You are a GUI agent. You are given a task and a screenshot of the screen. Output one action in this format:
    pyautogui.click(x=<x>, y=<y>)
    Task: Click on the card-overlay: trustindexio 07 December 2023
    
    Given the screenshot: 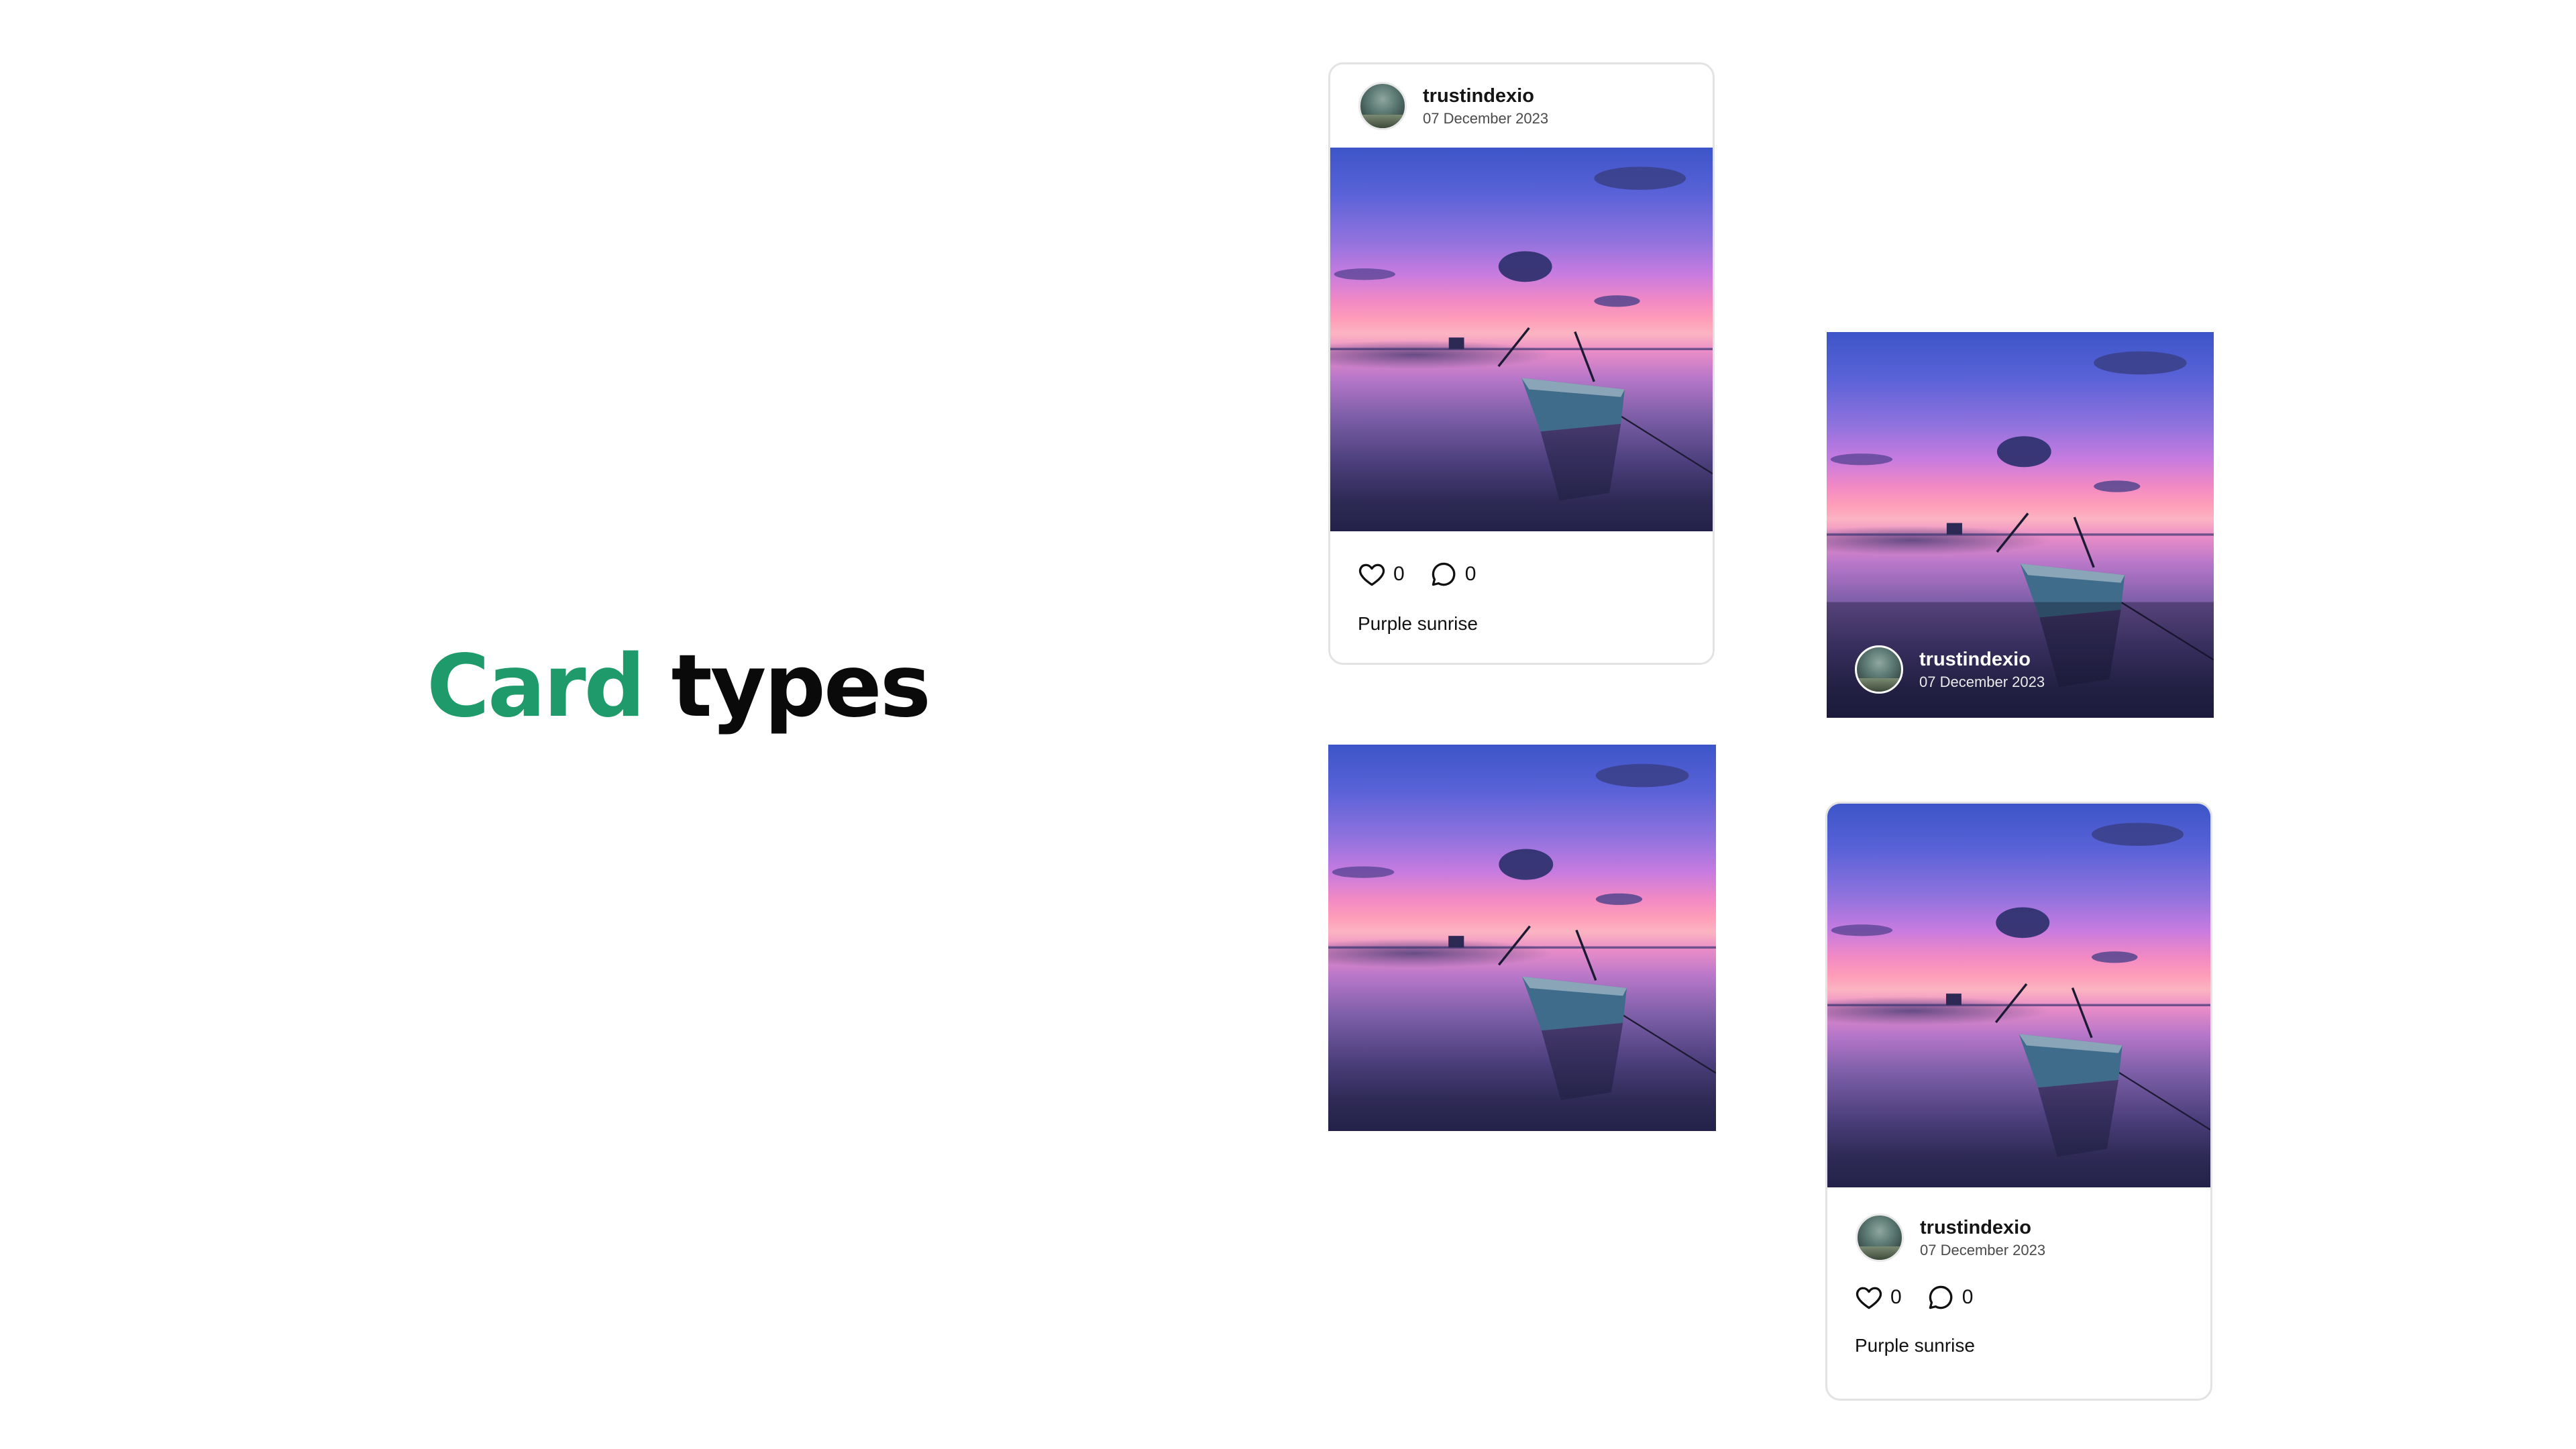 What is the action you would take?
    pyautogui.click(x=2020, y=525)
    